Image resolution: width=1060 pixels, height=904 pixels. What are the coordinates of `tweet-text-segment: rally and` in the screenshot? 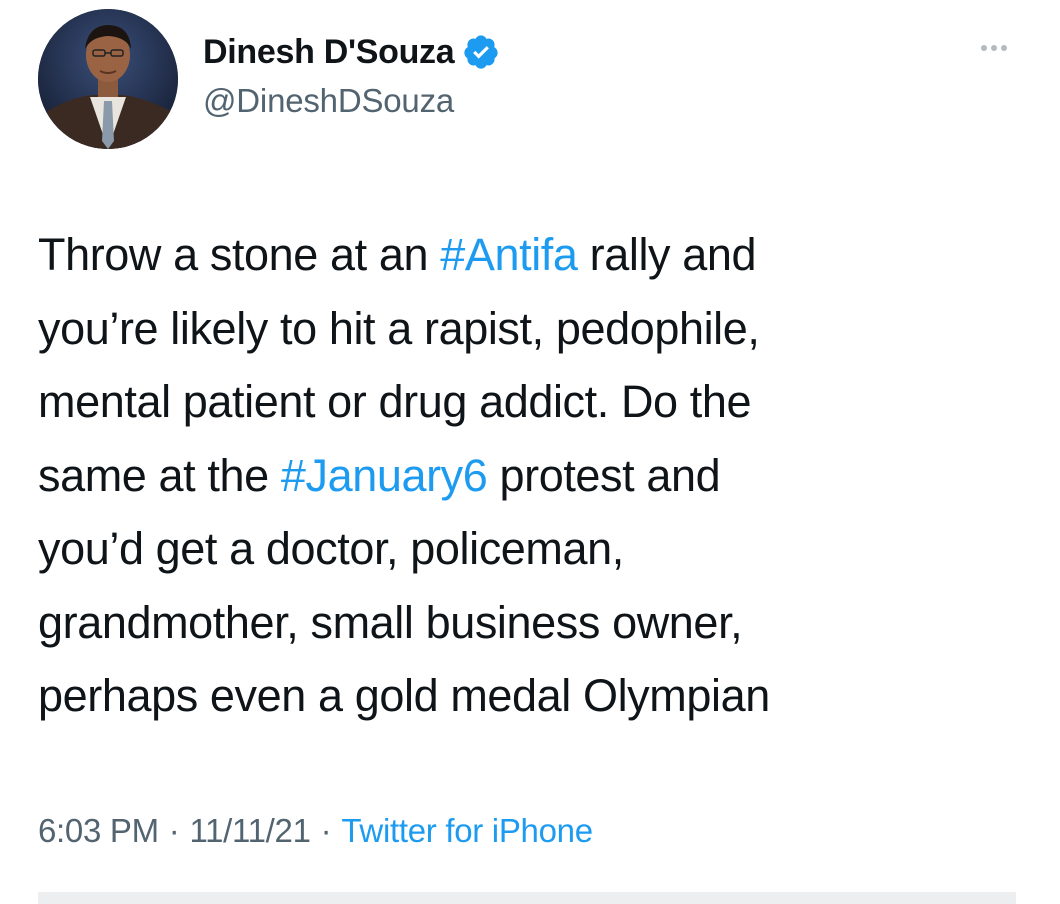 It's located at (667, 254).